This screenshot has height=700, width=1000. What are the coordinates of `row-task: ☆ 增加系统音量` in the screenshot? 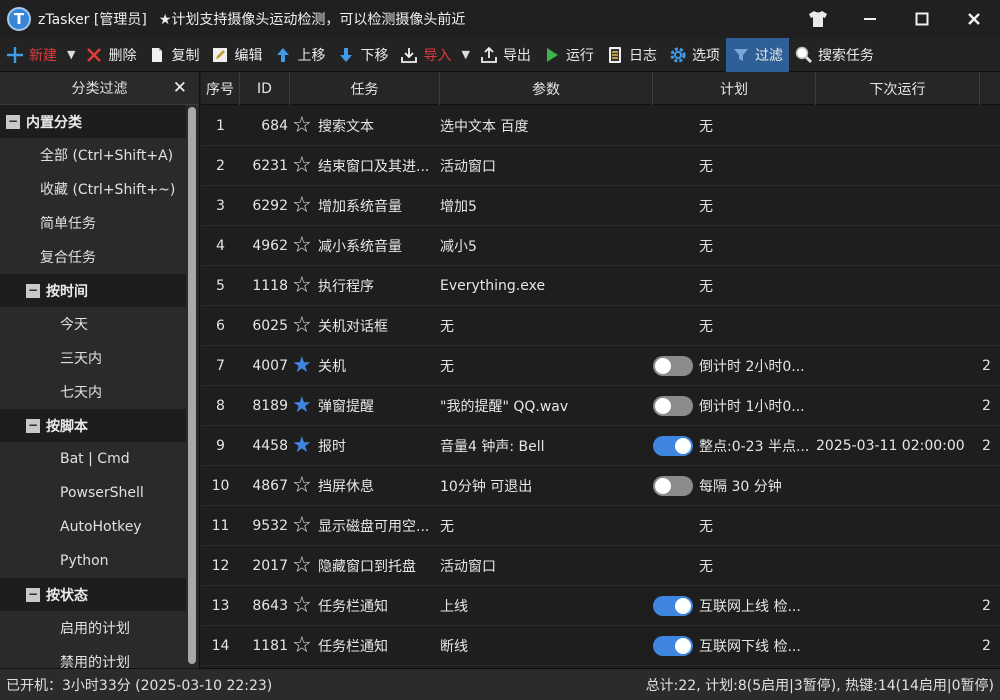 It's located at (365, 206).